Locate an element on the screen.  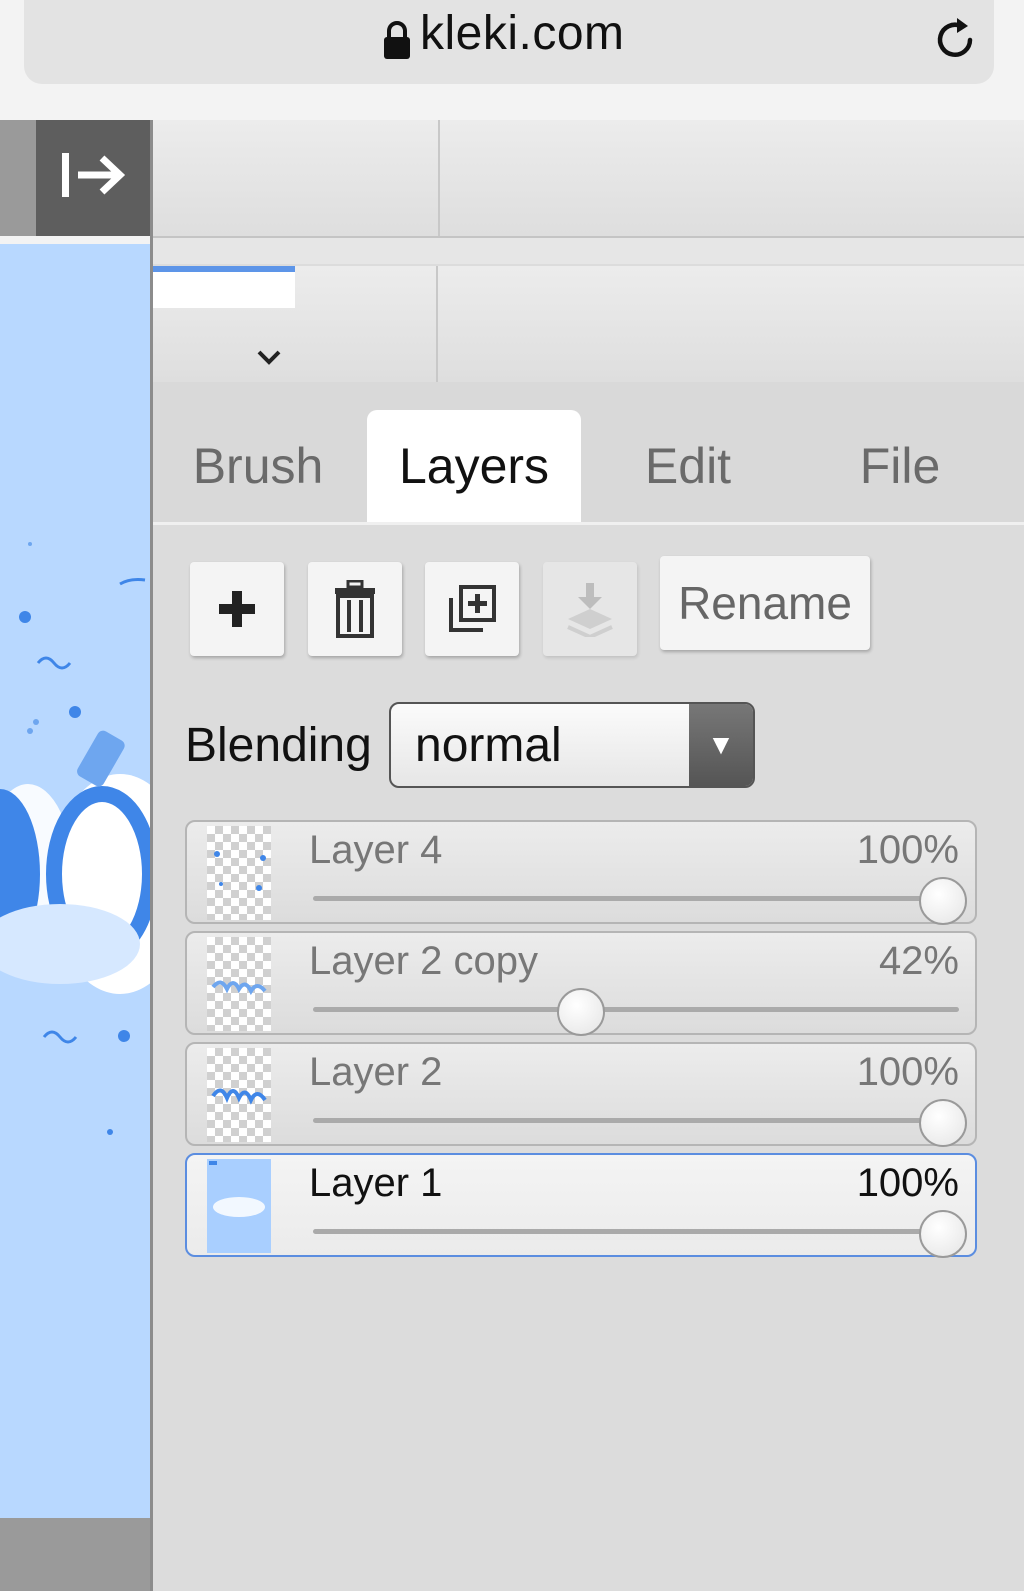
delete-layer-button is located at coordinates (355, 609).